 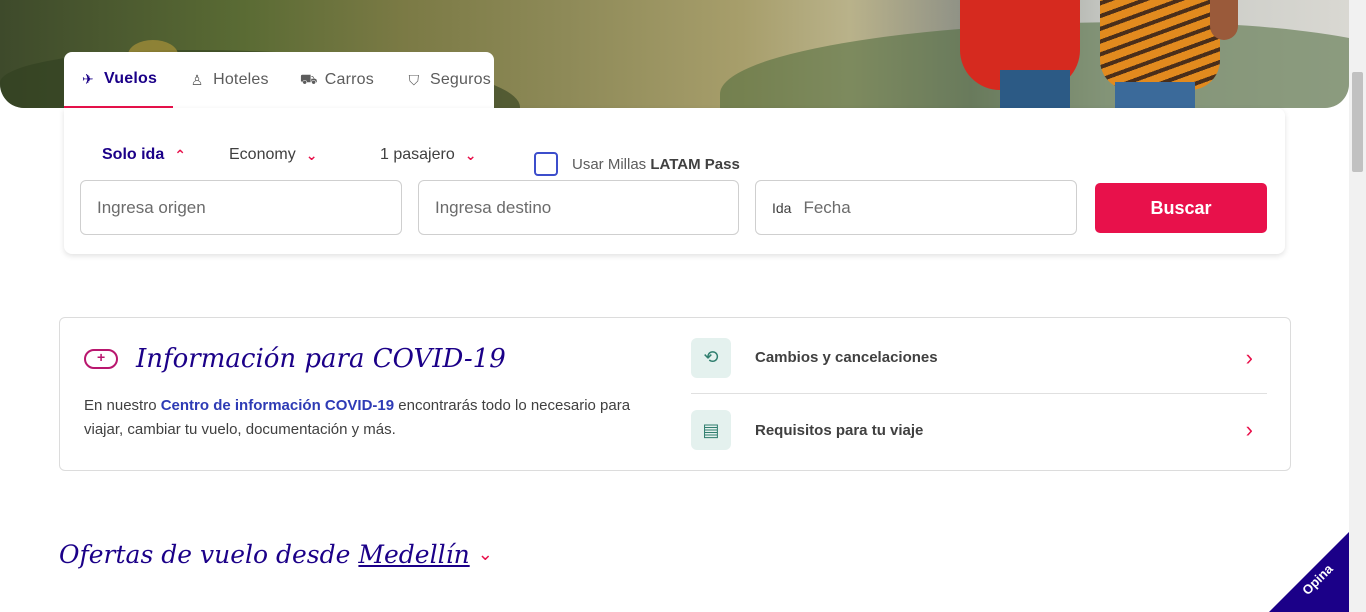 What do you see at coordinates (122, 405) in the screenshot?
I see `covid-text-start: En nuestro` at bounding box center [122, 405].